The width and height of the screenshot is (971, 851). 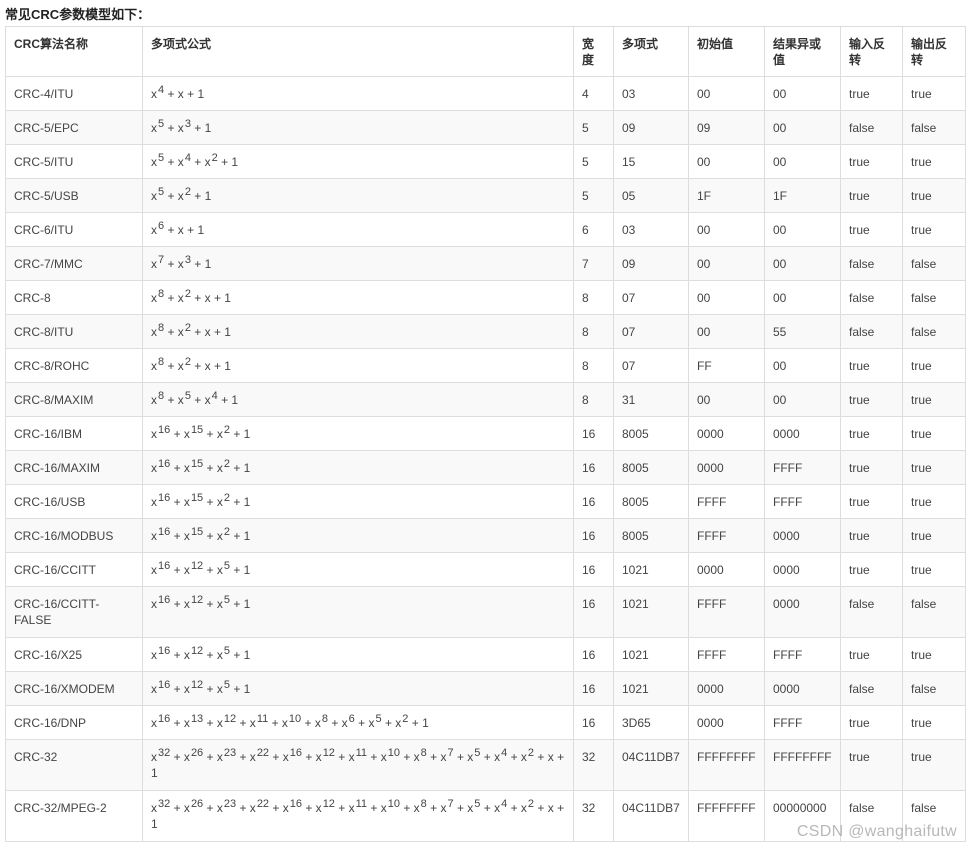 What do you see at coordinates (74, 331) in the screenshot?
I see `cell-name: CRC-8/ITU` at bounding box center [74, 331].